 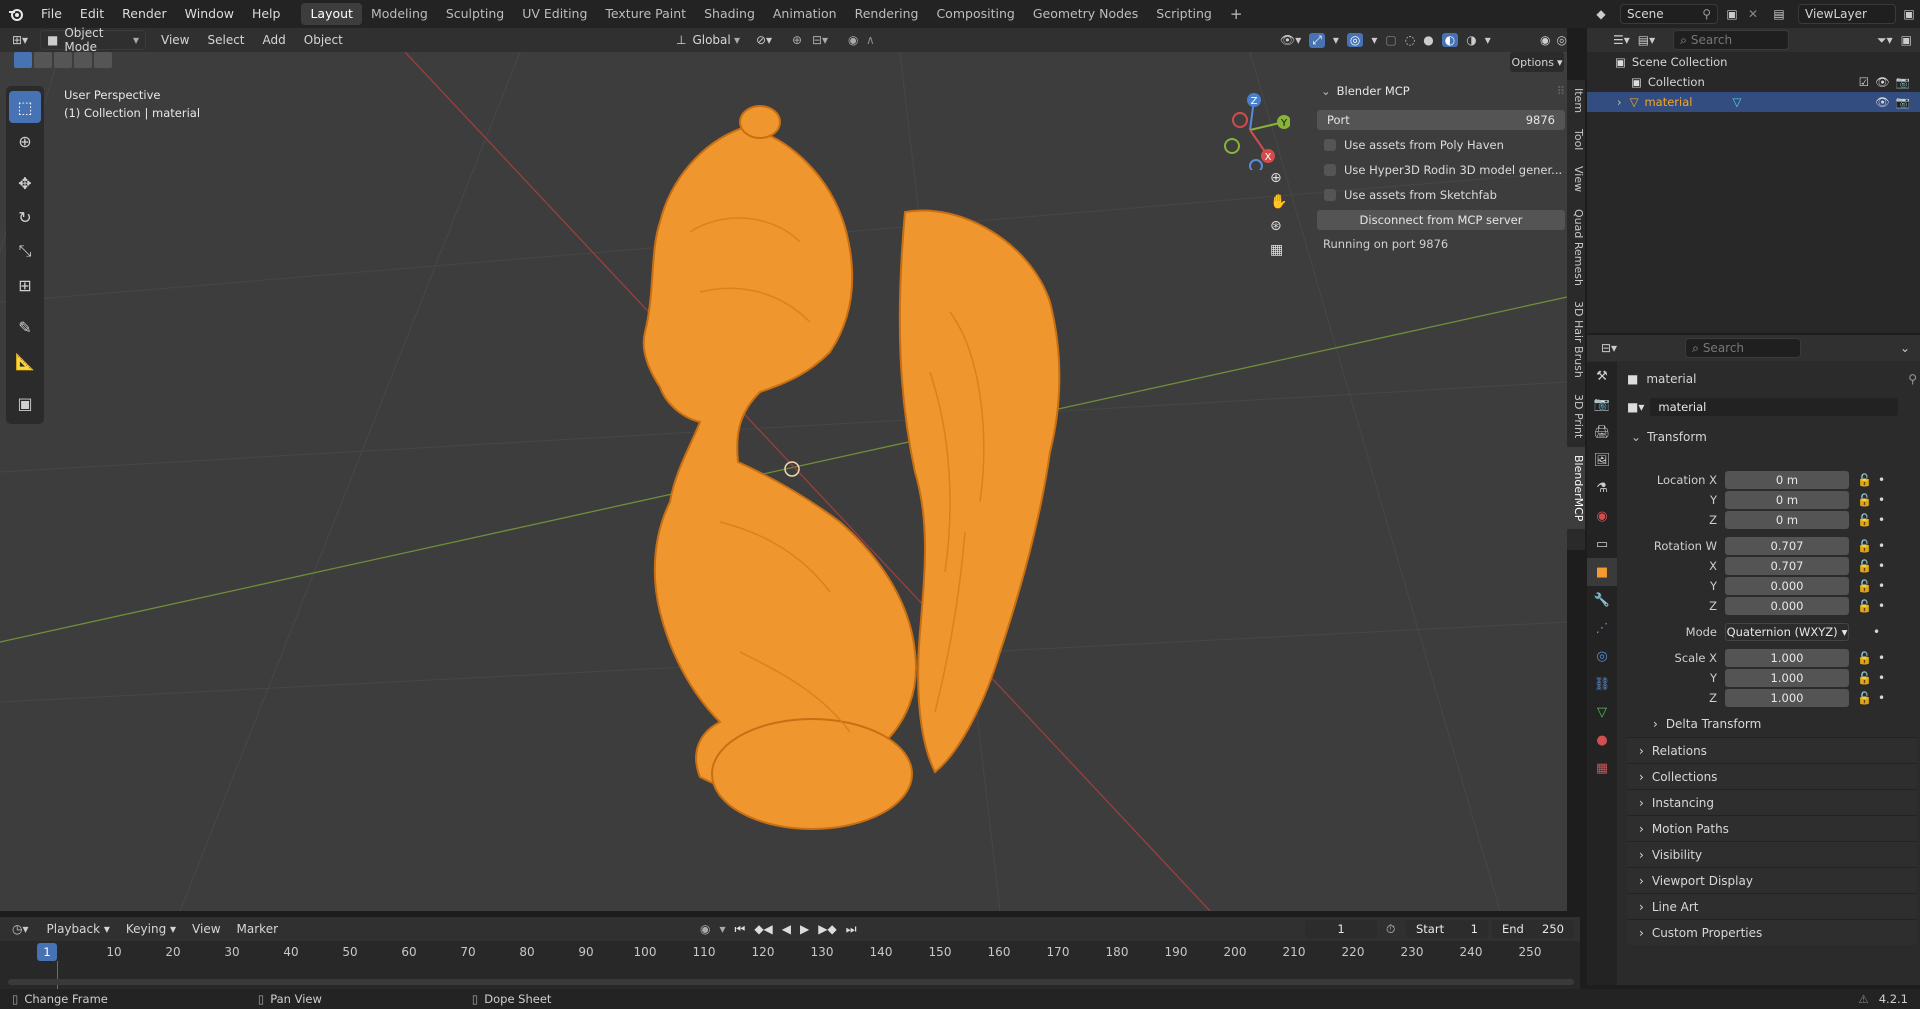 What do you see at coordinates (144, 14) in the screenshot?
I see `menu-render: Render` at bounding box center [144, 14].